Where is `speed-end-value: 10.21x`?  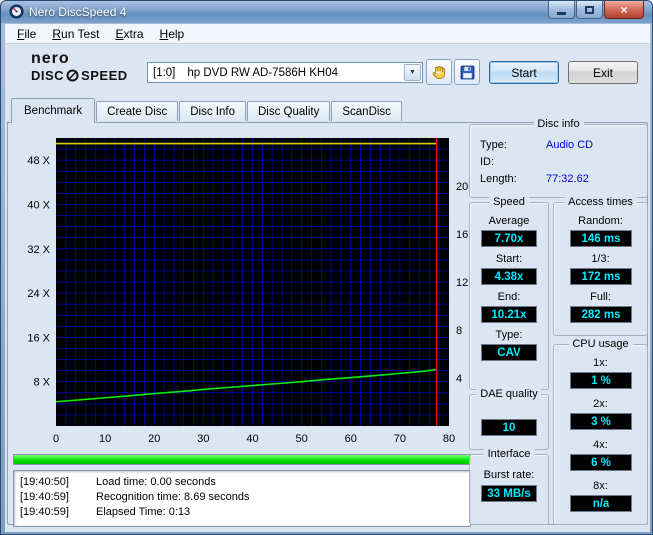 speed-end-value: 10.21x is located at coordinates (509, 314).